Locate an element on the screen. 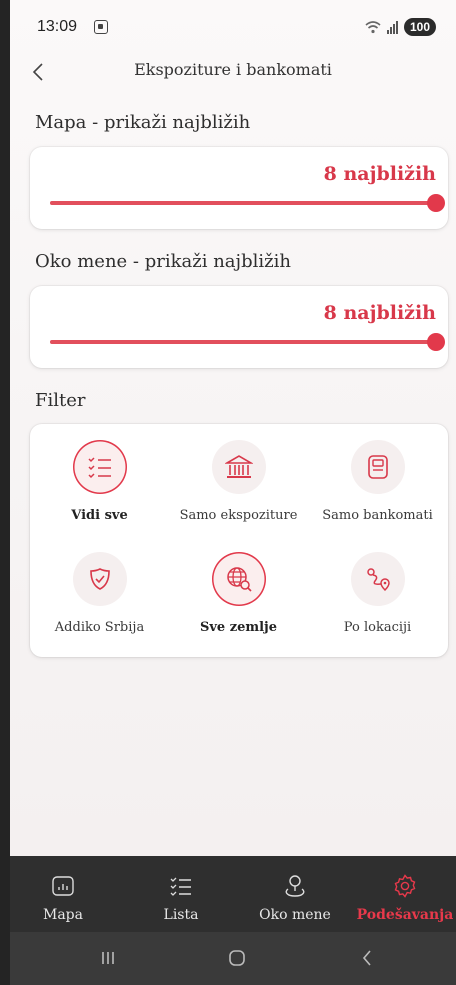  filter-label: Samo ekspoziture is located at coordinates (238, 515).